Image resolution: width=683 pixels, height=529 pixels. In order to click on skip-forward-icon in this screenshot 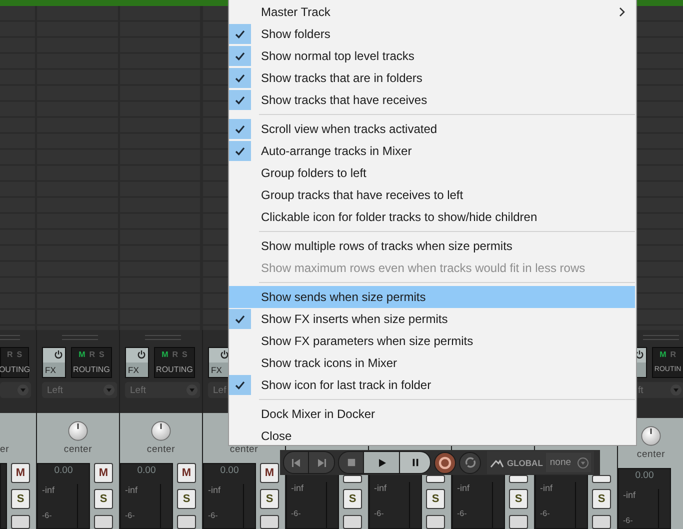, I will do `click(321, 463)`.